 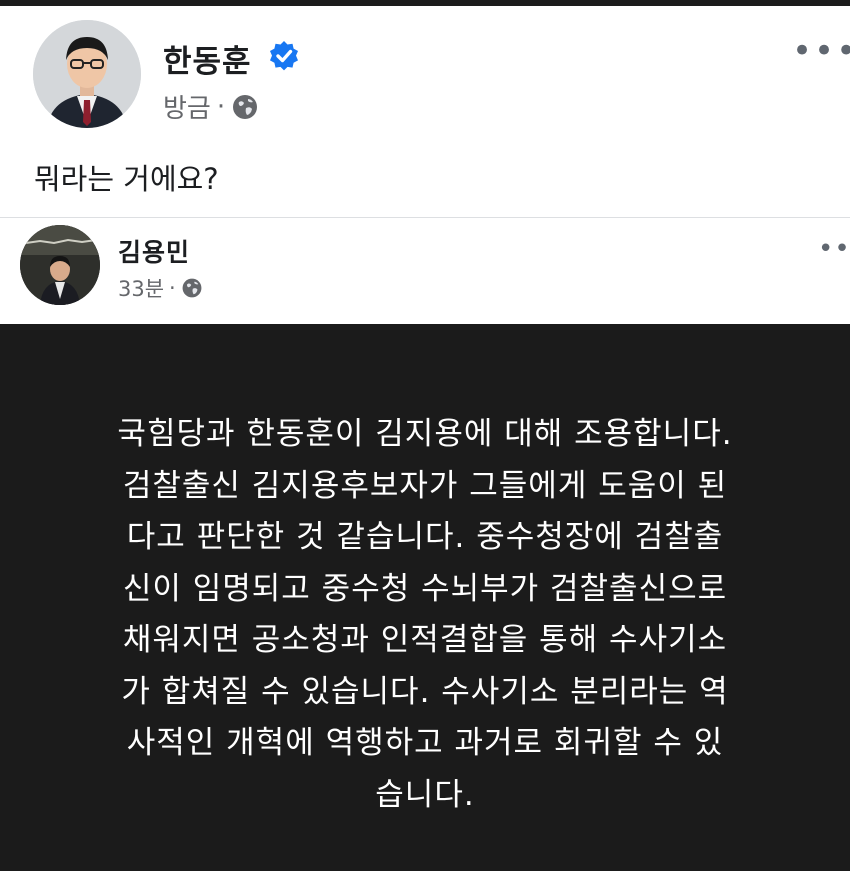 I want to click on shared-post-meta: 33분 ·, so click(x=160, y=288).